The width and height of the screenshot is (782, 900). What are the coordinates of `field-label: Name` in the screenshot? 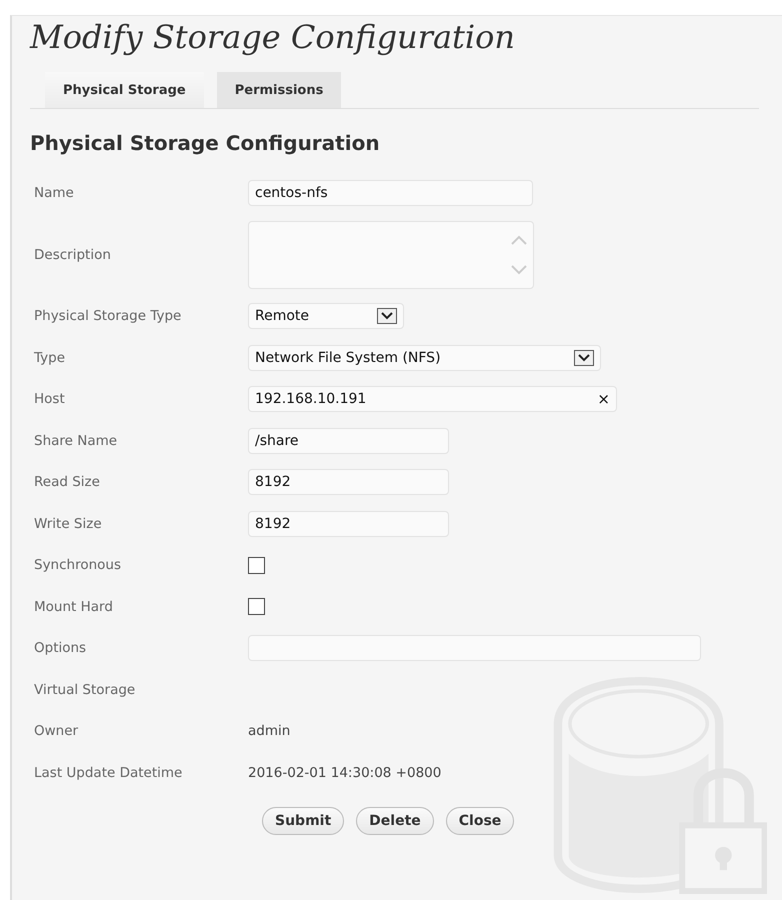 It's located at (54, 192).